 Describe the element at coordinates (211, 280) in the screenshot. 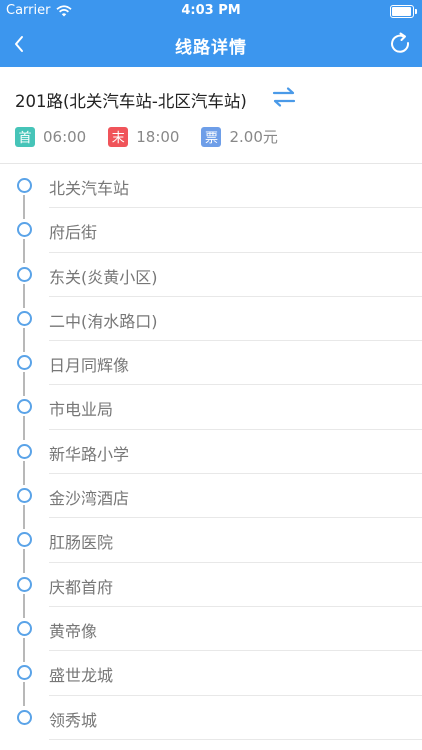

I see `stop-item: 东关(炎黄小区)` at that location.